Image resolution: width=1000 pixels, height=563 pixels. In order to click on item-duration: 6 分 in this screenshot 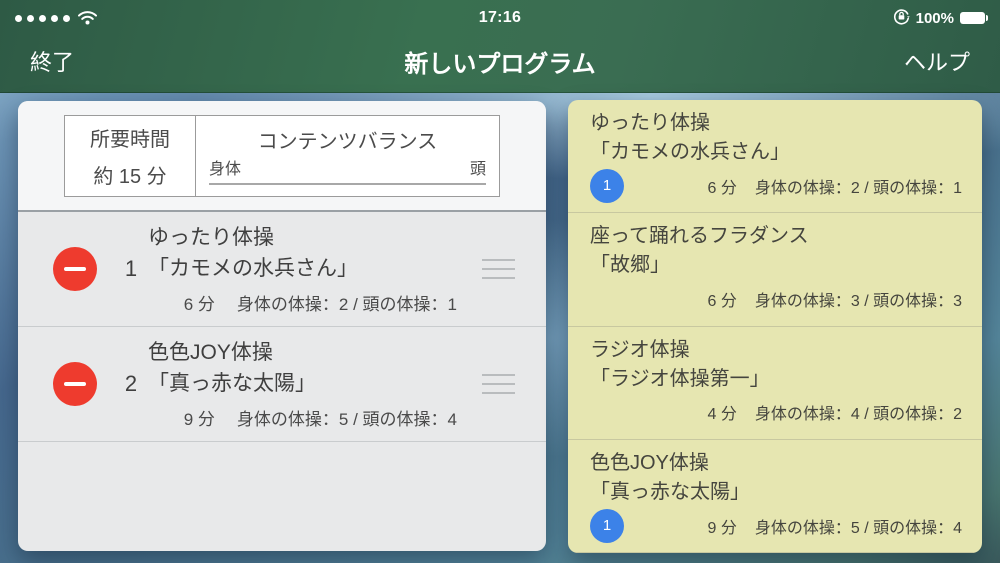, I will do `click(199, 304)`.